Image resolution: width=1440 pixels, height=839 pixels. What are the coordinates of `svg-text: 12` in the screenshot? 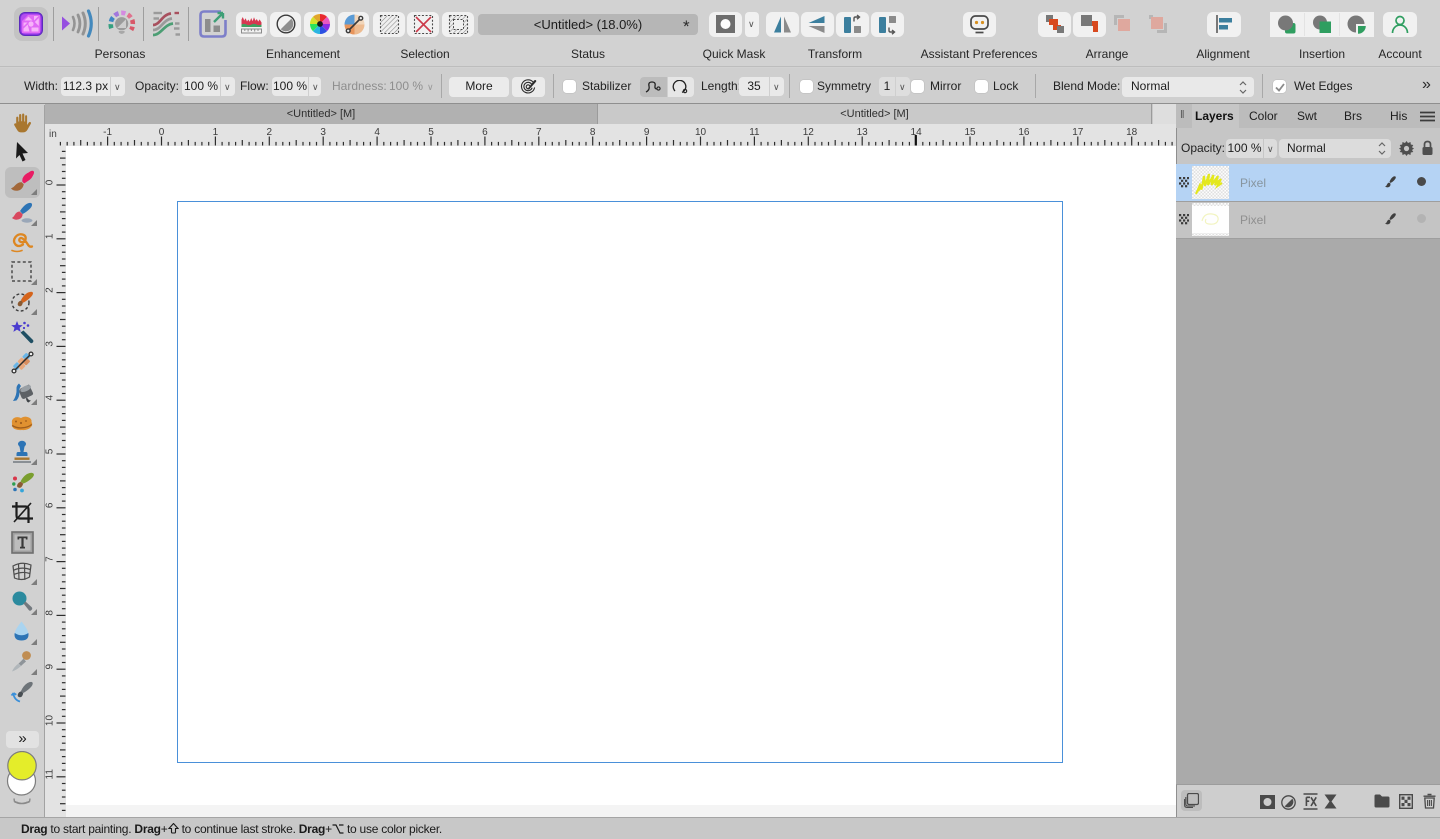 It's located at (809, 132).